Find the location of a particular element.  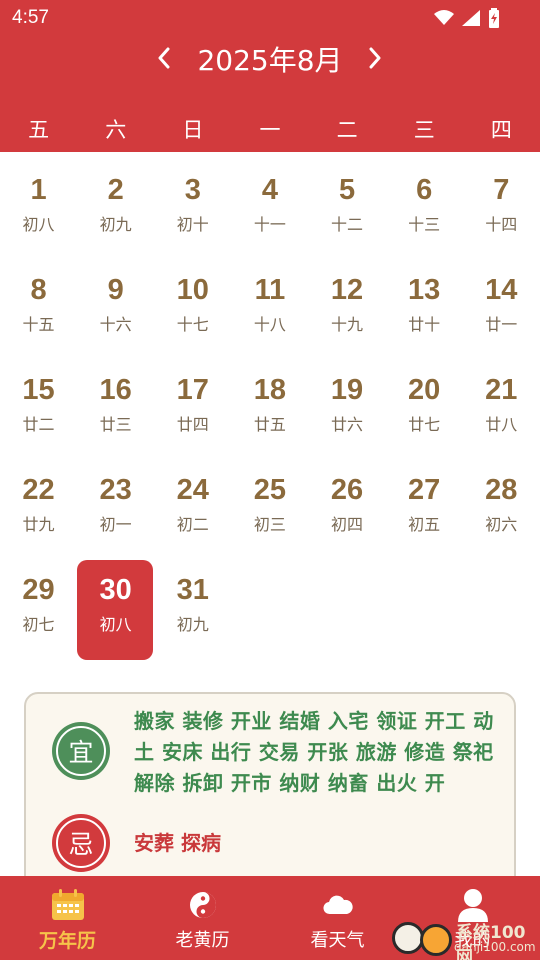

lunar-date: 十六 is located at coordinates (115, 324).